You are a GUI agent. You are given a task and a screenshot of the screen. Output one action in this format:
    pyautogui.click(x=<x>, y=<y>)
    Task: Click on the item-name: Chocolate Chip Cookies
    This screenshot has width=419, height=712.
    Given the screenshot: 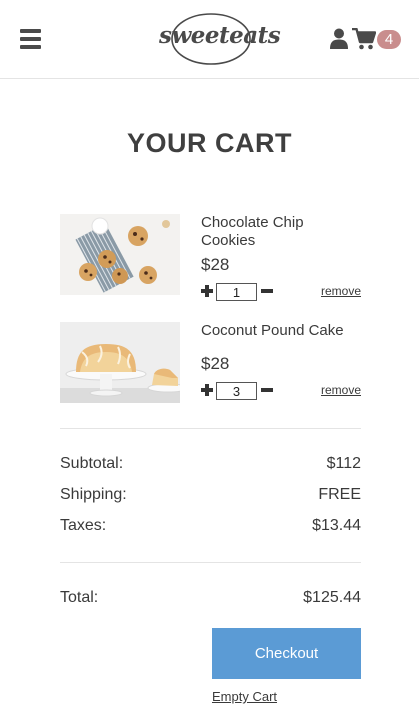 What is the action you would take?
    pyautogui.click(x=281, y=232)
    